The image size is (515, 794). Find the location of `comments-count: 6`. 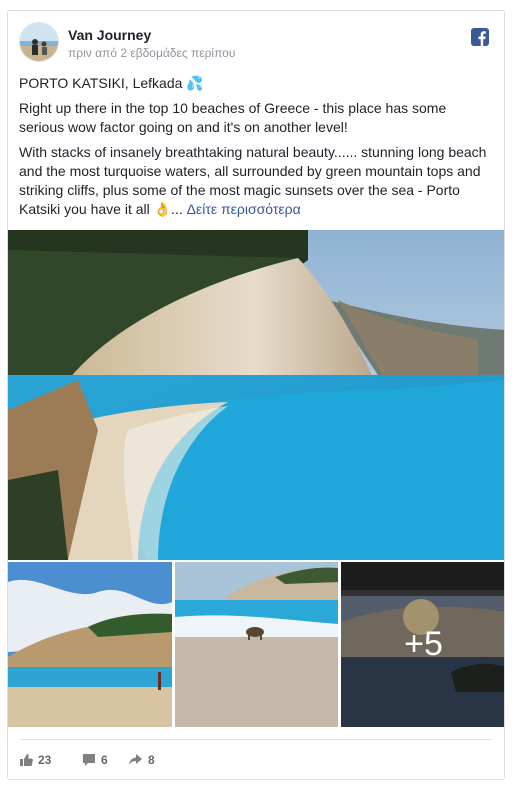

comments-count: 6 is located at coordinates (104, 760).